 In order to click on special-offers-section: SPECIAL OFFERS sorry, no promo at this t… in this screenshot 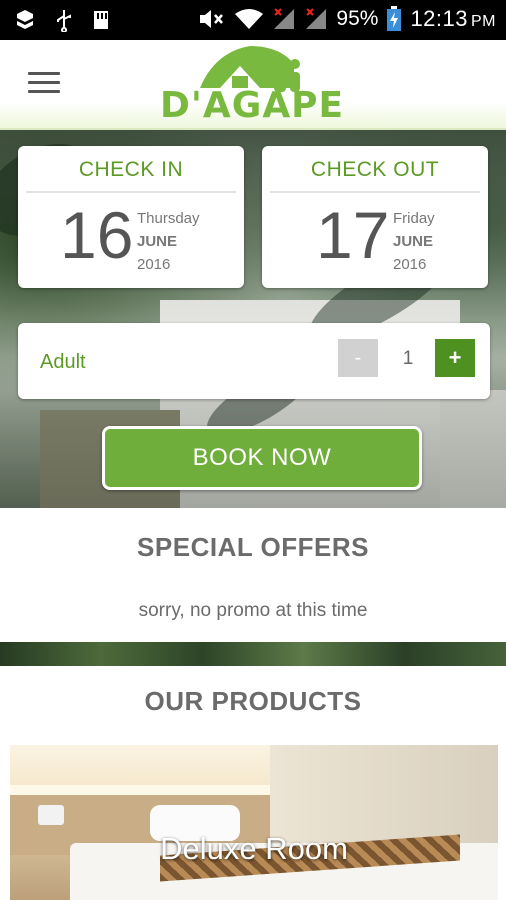, I will do `click(253, 575)`.